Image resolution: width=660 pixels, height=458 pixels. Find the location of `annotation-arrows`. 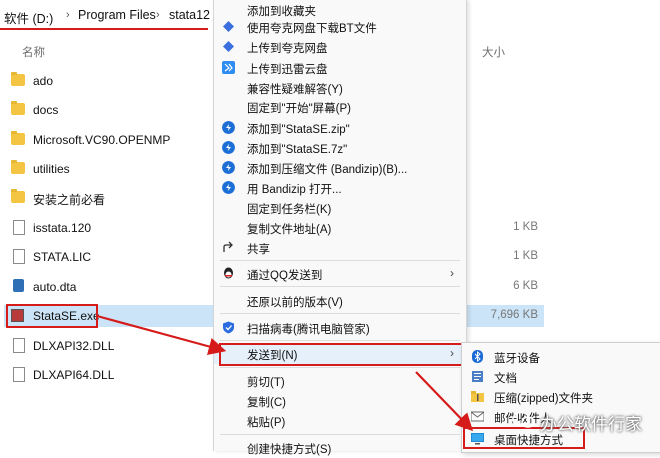

annotation-arrows is located at coordinates (285, 373).